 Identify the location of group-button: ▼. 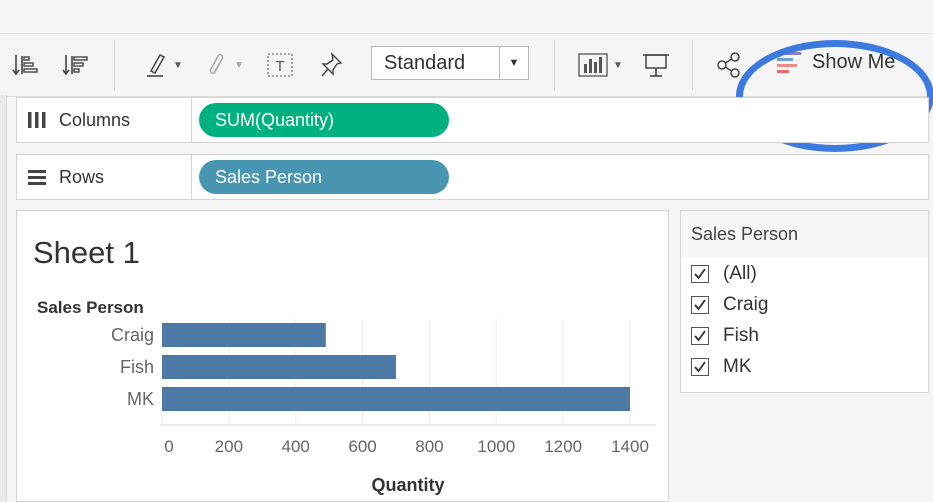
(225, 65).